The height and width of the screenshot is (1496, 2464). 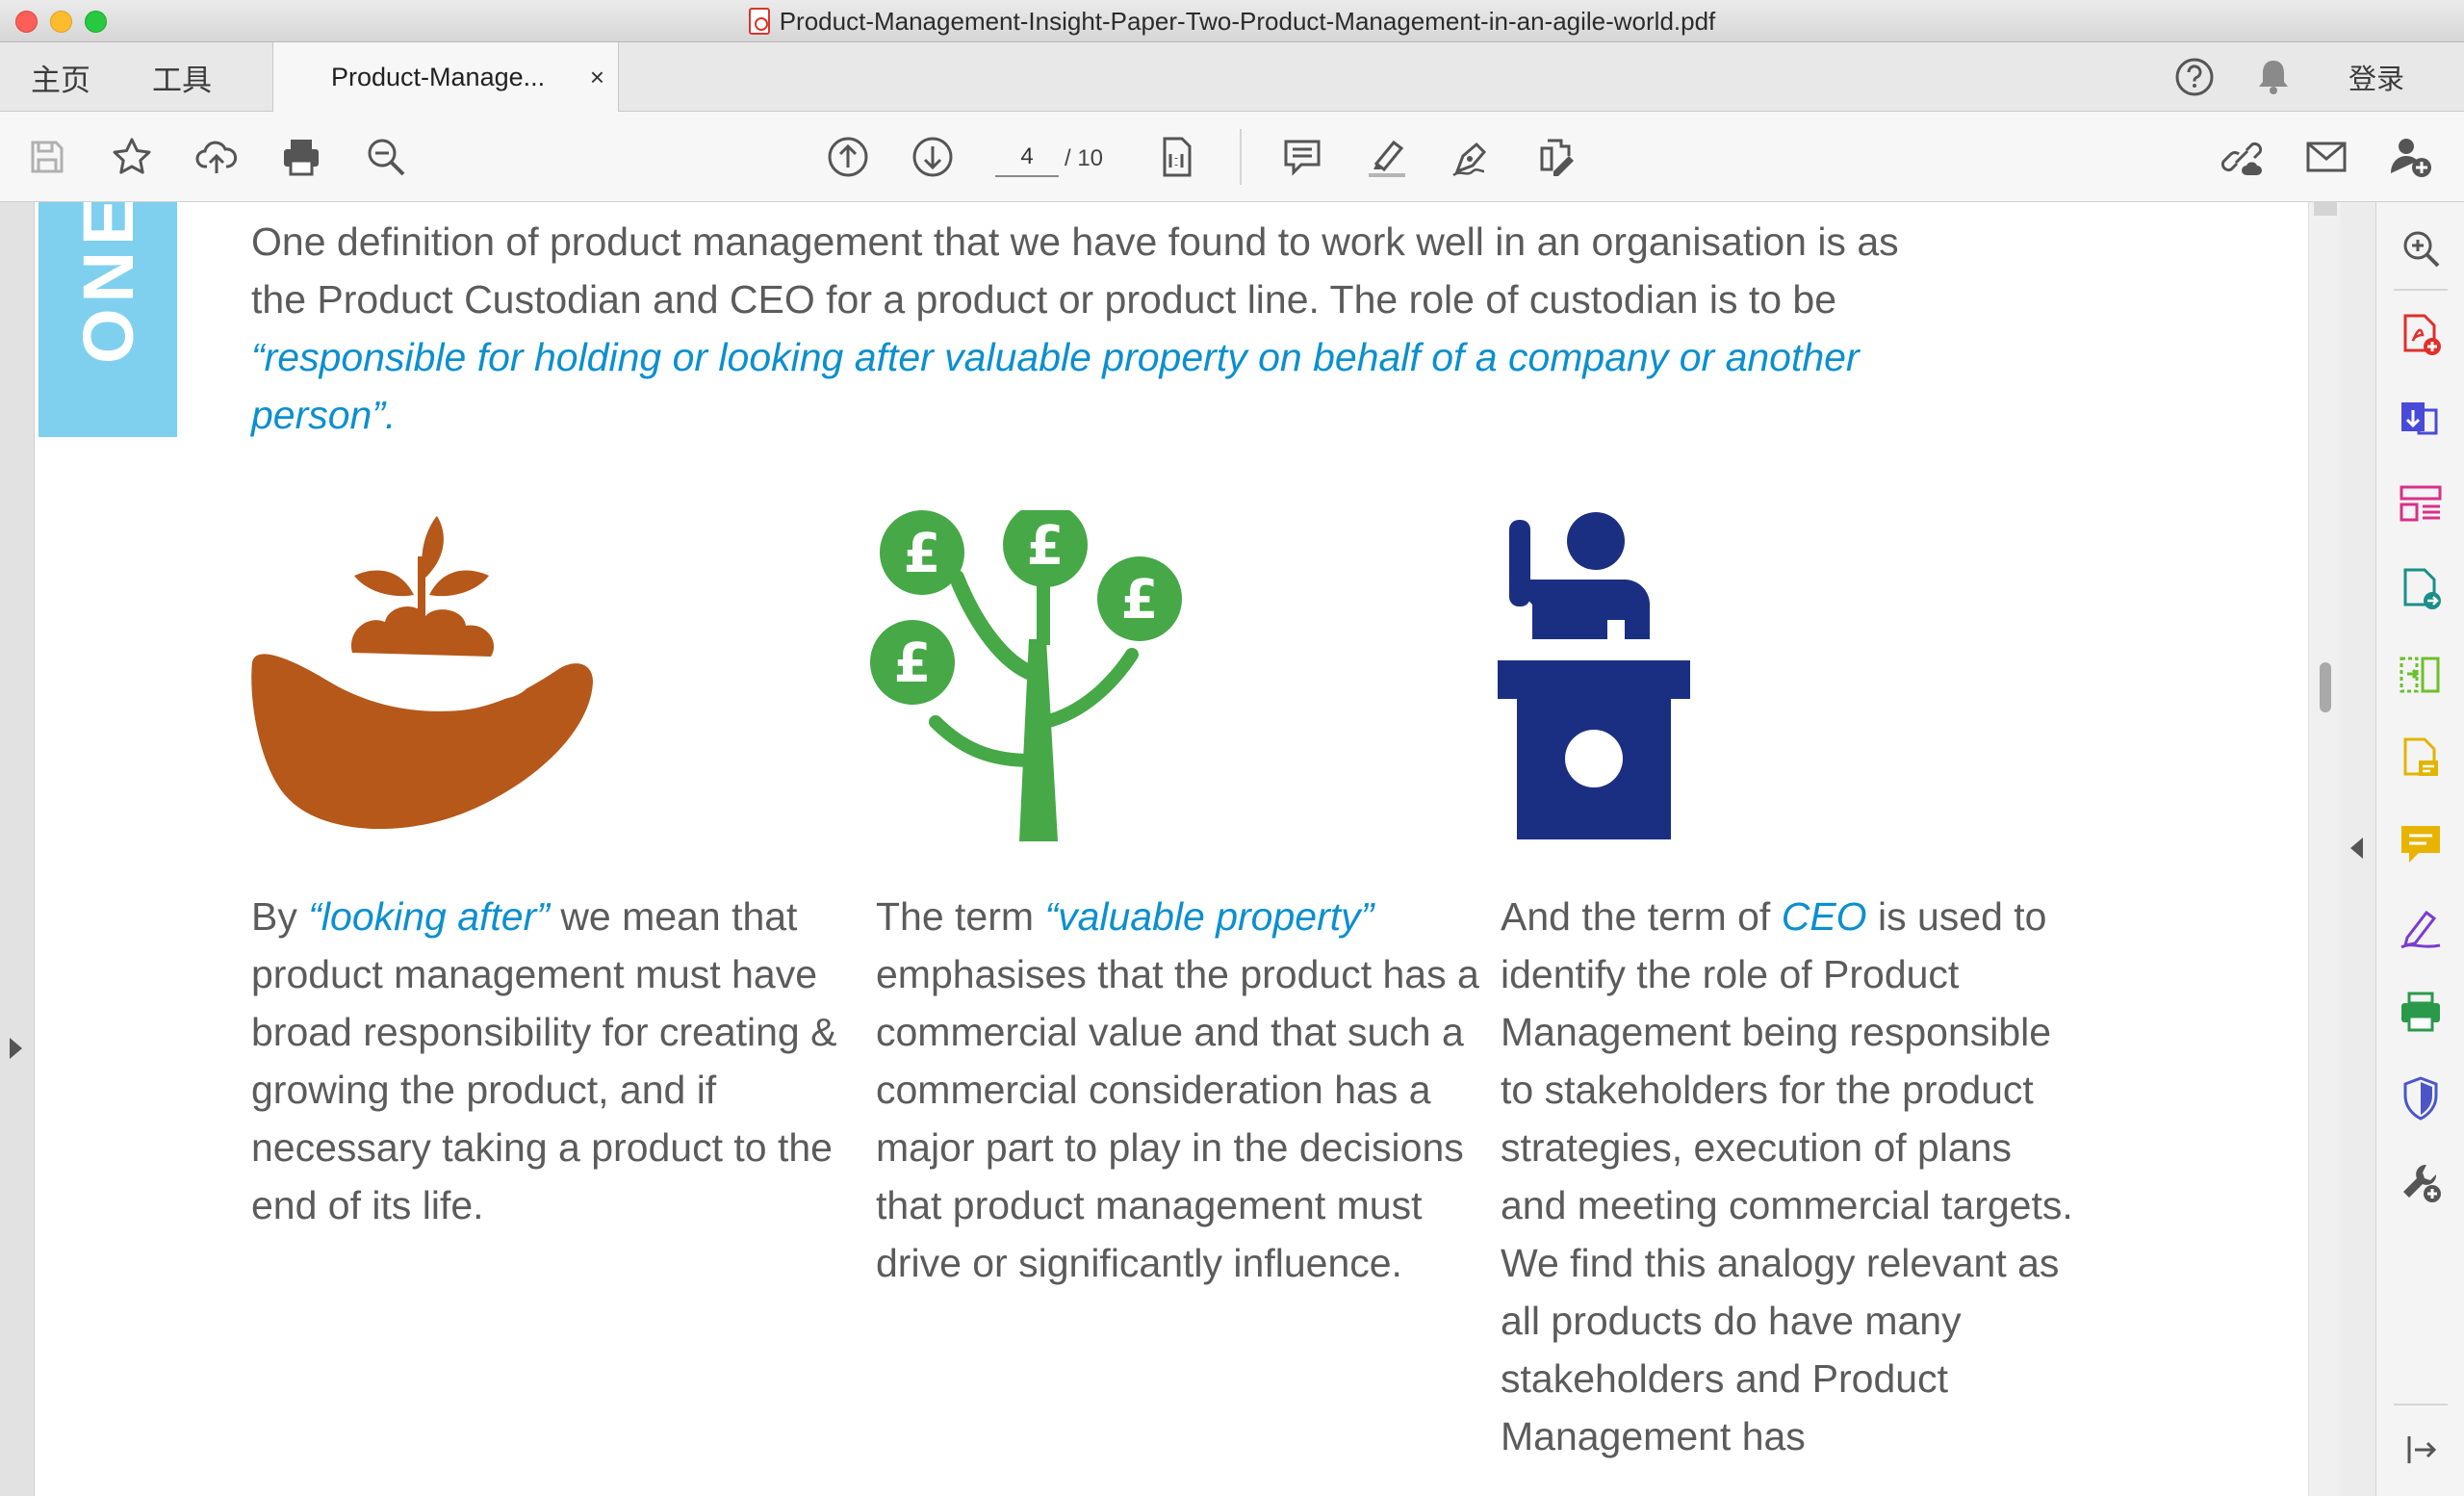 What do you see at coordinates (1026, 675) in the screenshot?
I see `money-tree-illustration: £ £ £ £` at bounding box center [1026, 675].